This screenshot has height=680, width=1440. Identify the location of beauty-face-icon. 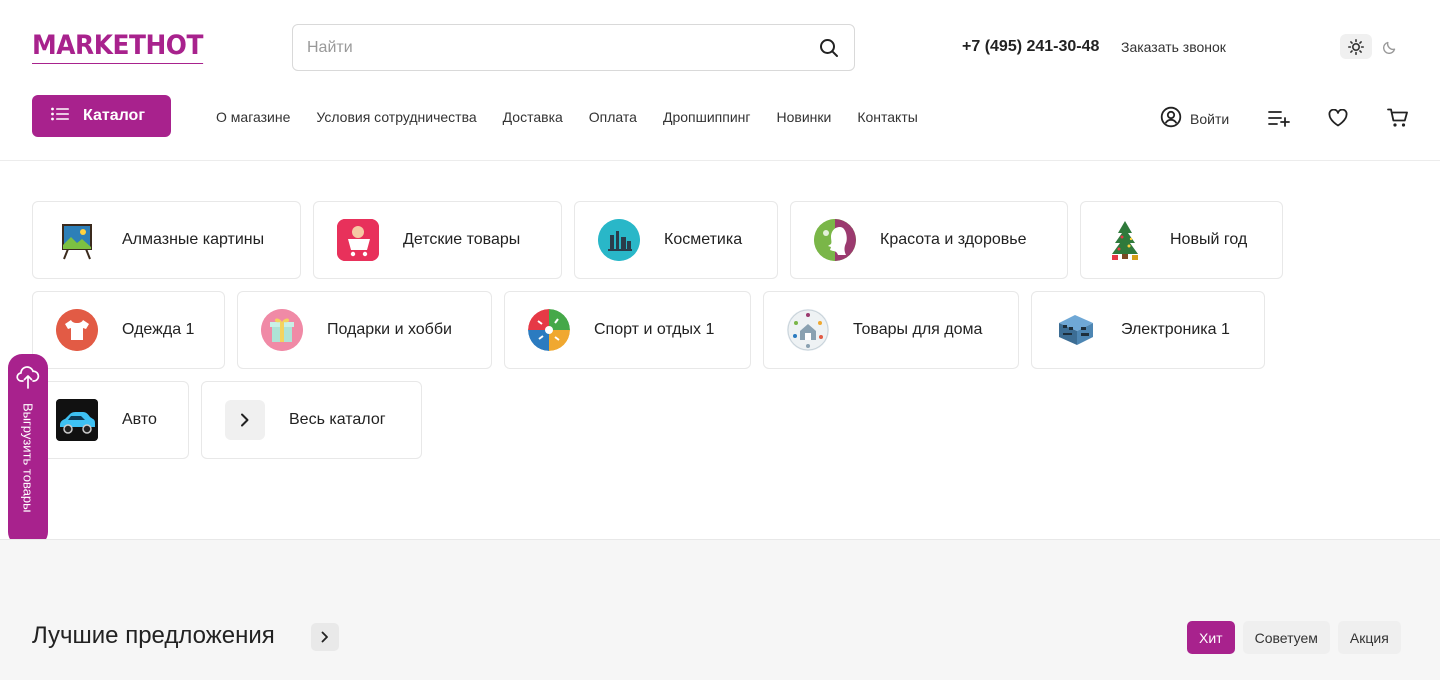
(835, 240).